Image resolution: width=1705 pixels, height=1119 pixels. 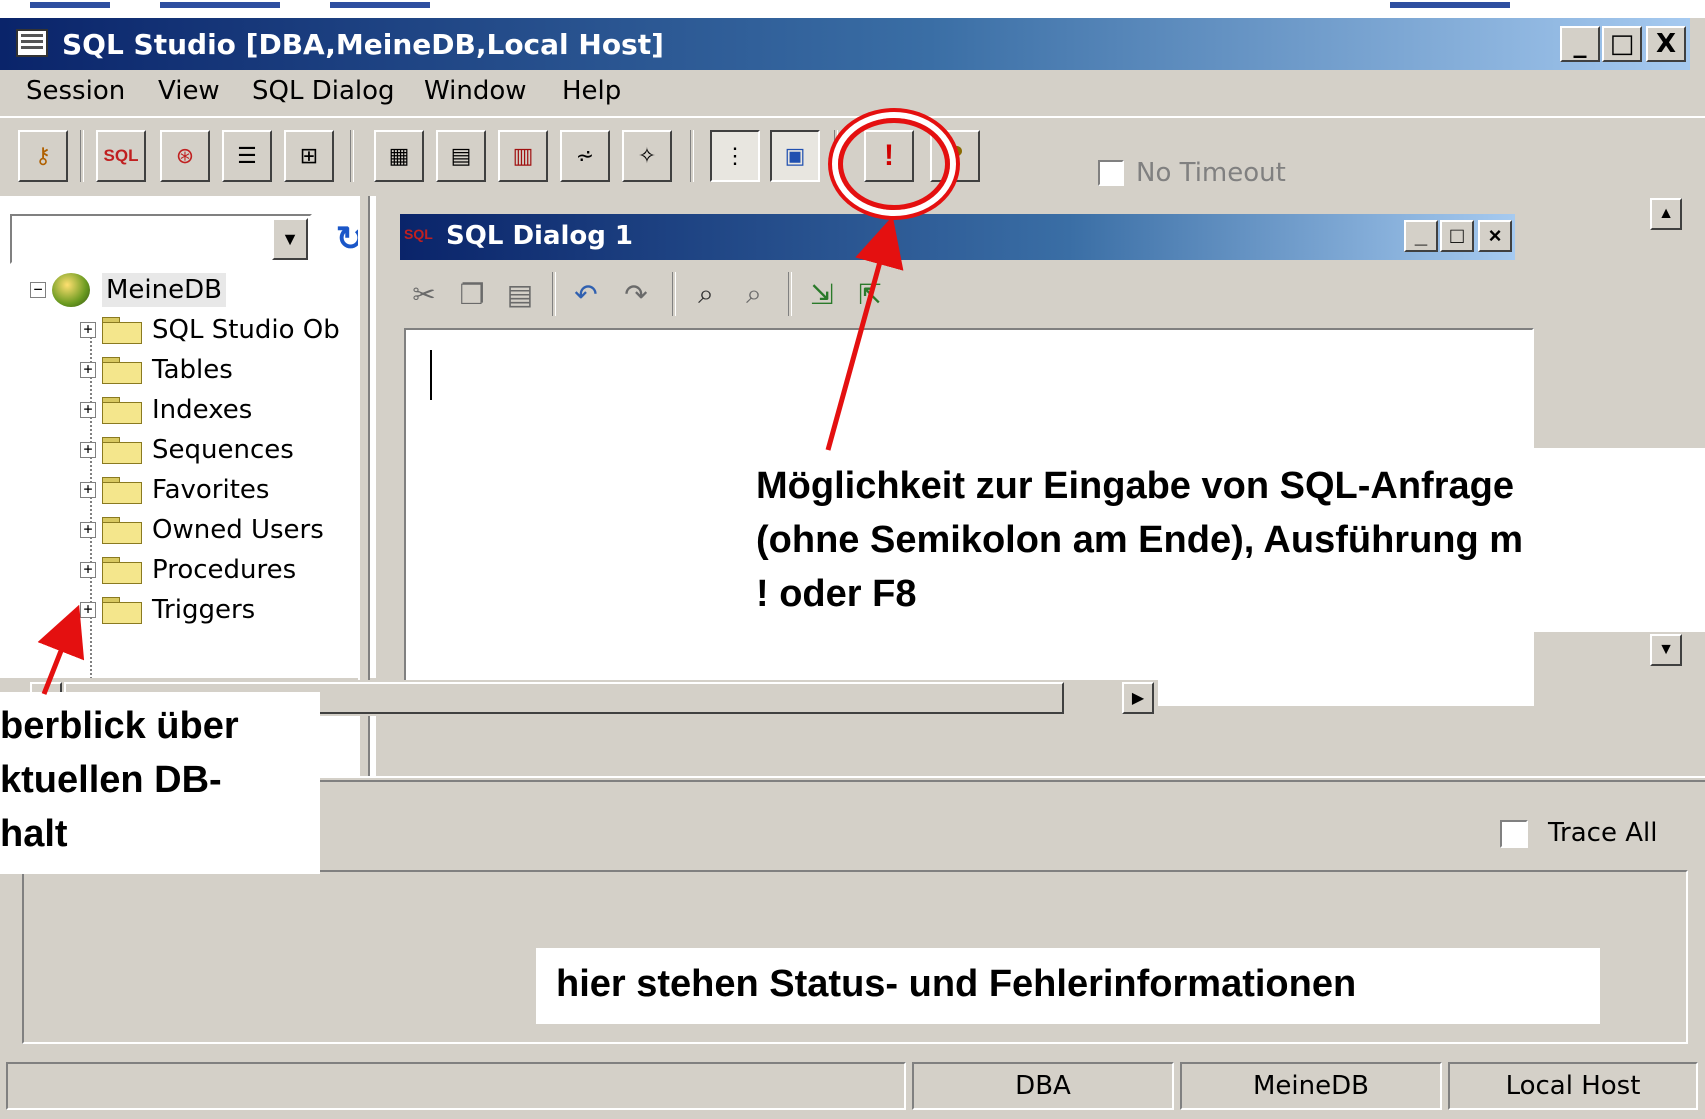 What do you see at coordinates (754, 294) in the screenshot?
I see `replace-icon: ⌕` at bounding box center [754, 294].